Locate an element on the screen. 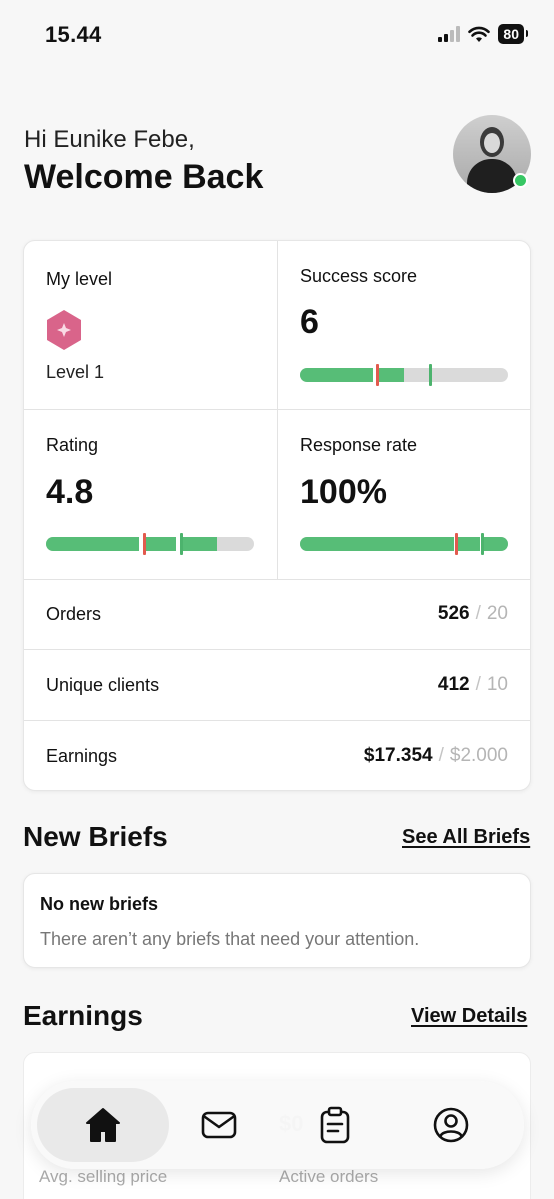  status-icons: 80 is located at coordinates (483, 34).